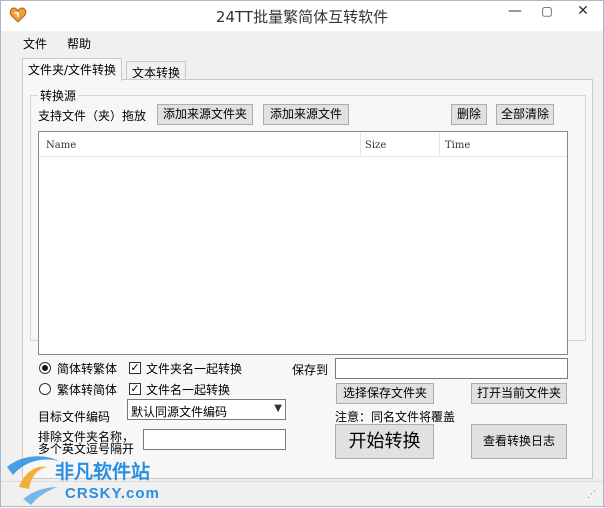 Image resolution: width=604 pixels, height=508 pixels. Describe the element at coordinates (179, 412) in the screenshot. I see `target-encoding-value: 默认同源文件编码` at that location.